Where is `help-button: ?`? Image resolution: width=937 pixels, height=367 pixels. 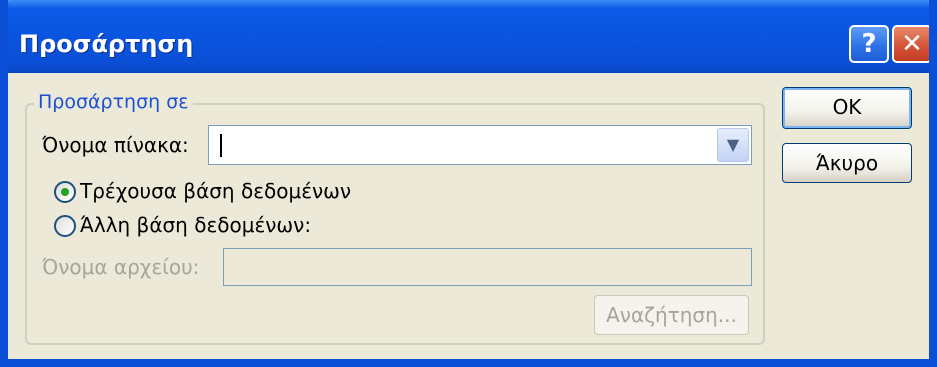
help-button: ? is located at coordinates (869, 44).